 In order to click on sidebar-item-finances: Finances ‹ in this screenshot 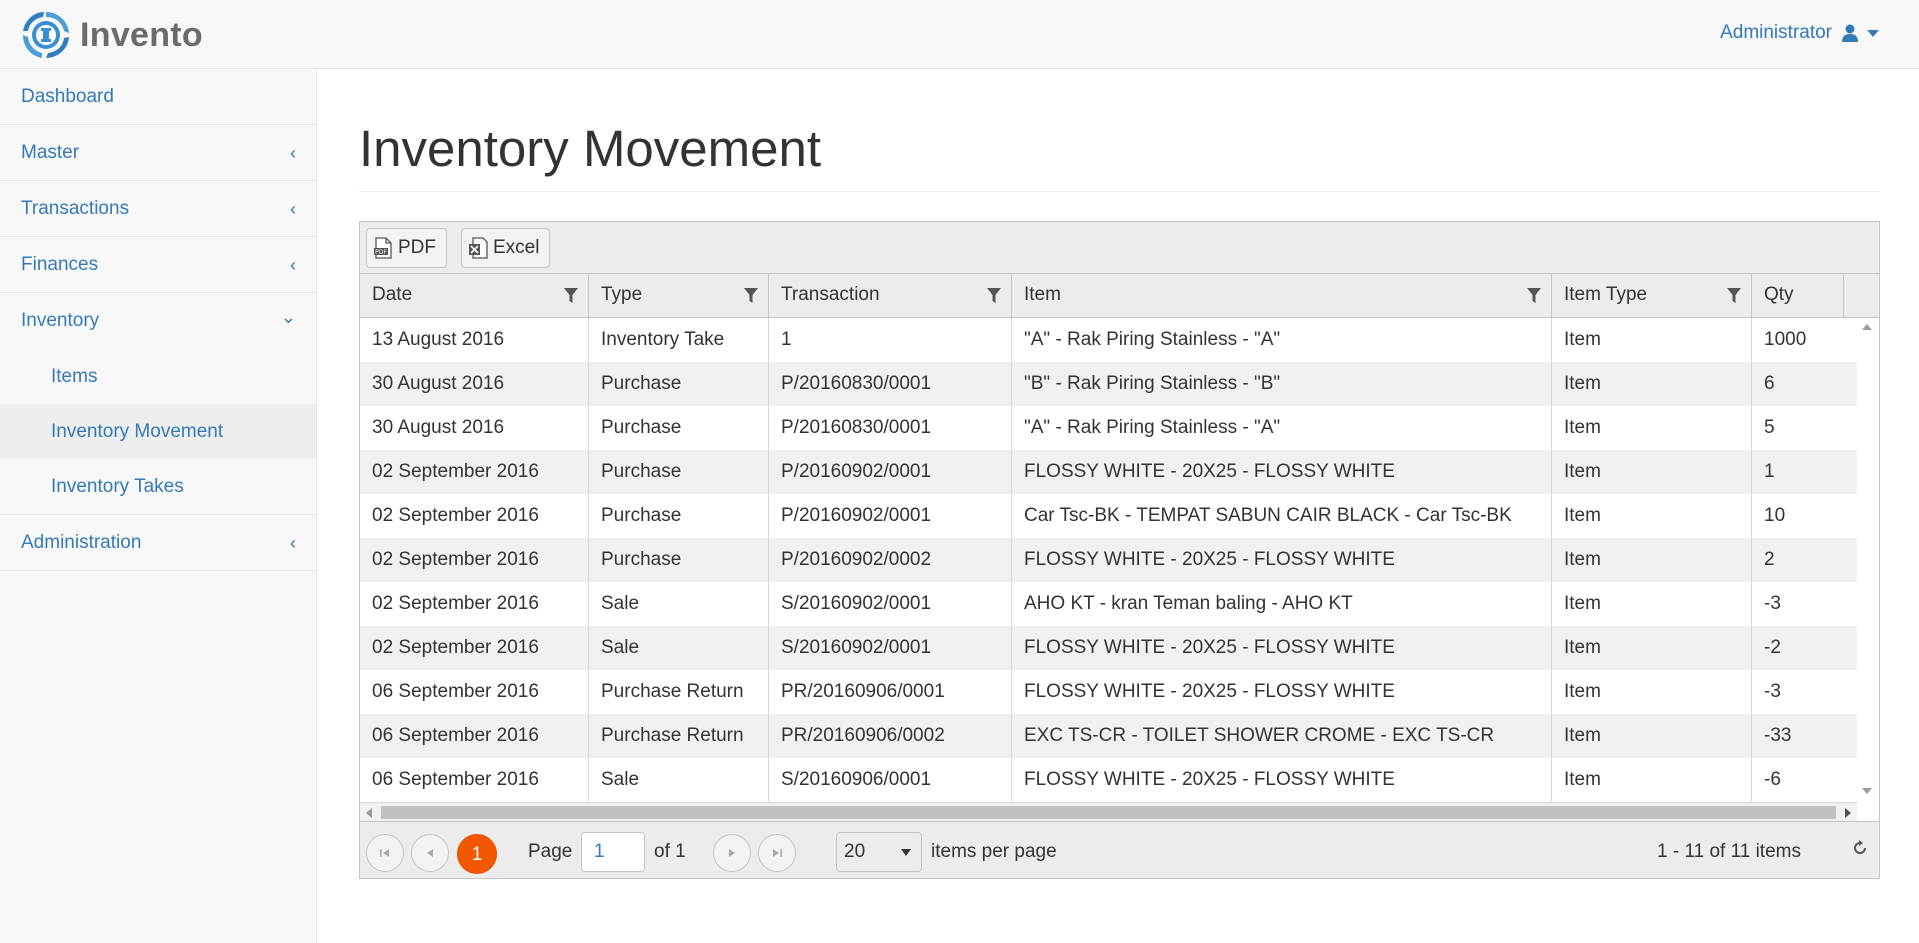, I will do `click(158, 265)`.